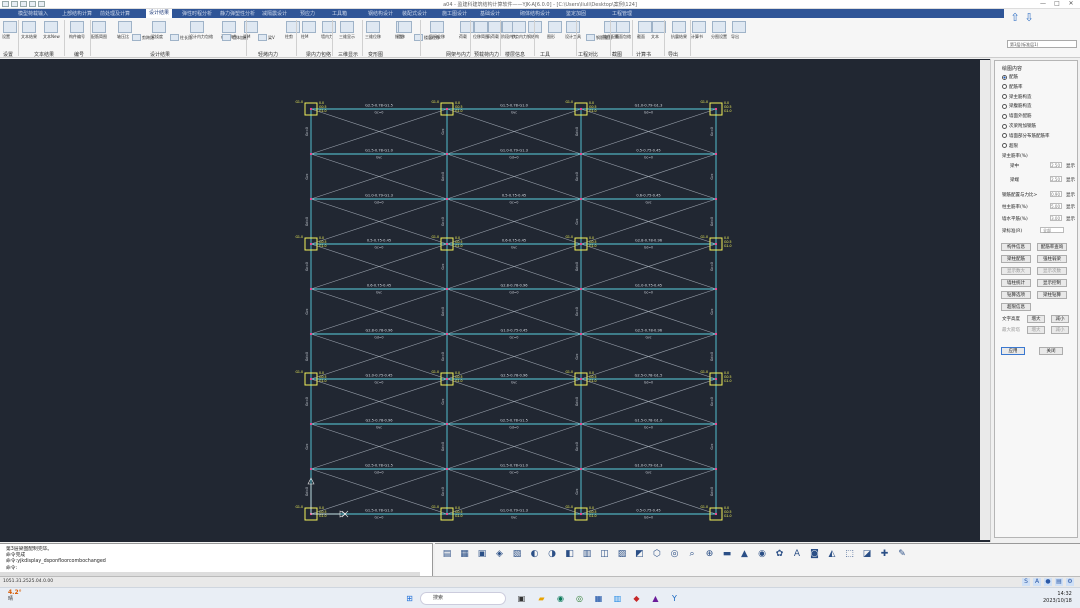 The image size is (1080, 608). Describe the element at coordinates (271, 37) in the screenshot. I see `ribbon-btn-13-label: 梁V` at that location.